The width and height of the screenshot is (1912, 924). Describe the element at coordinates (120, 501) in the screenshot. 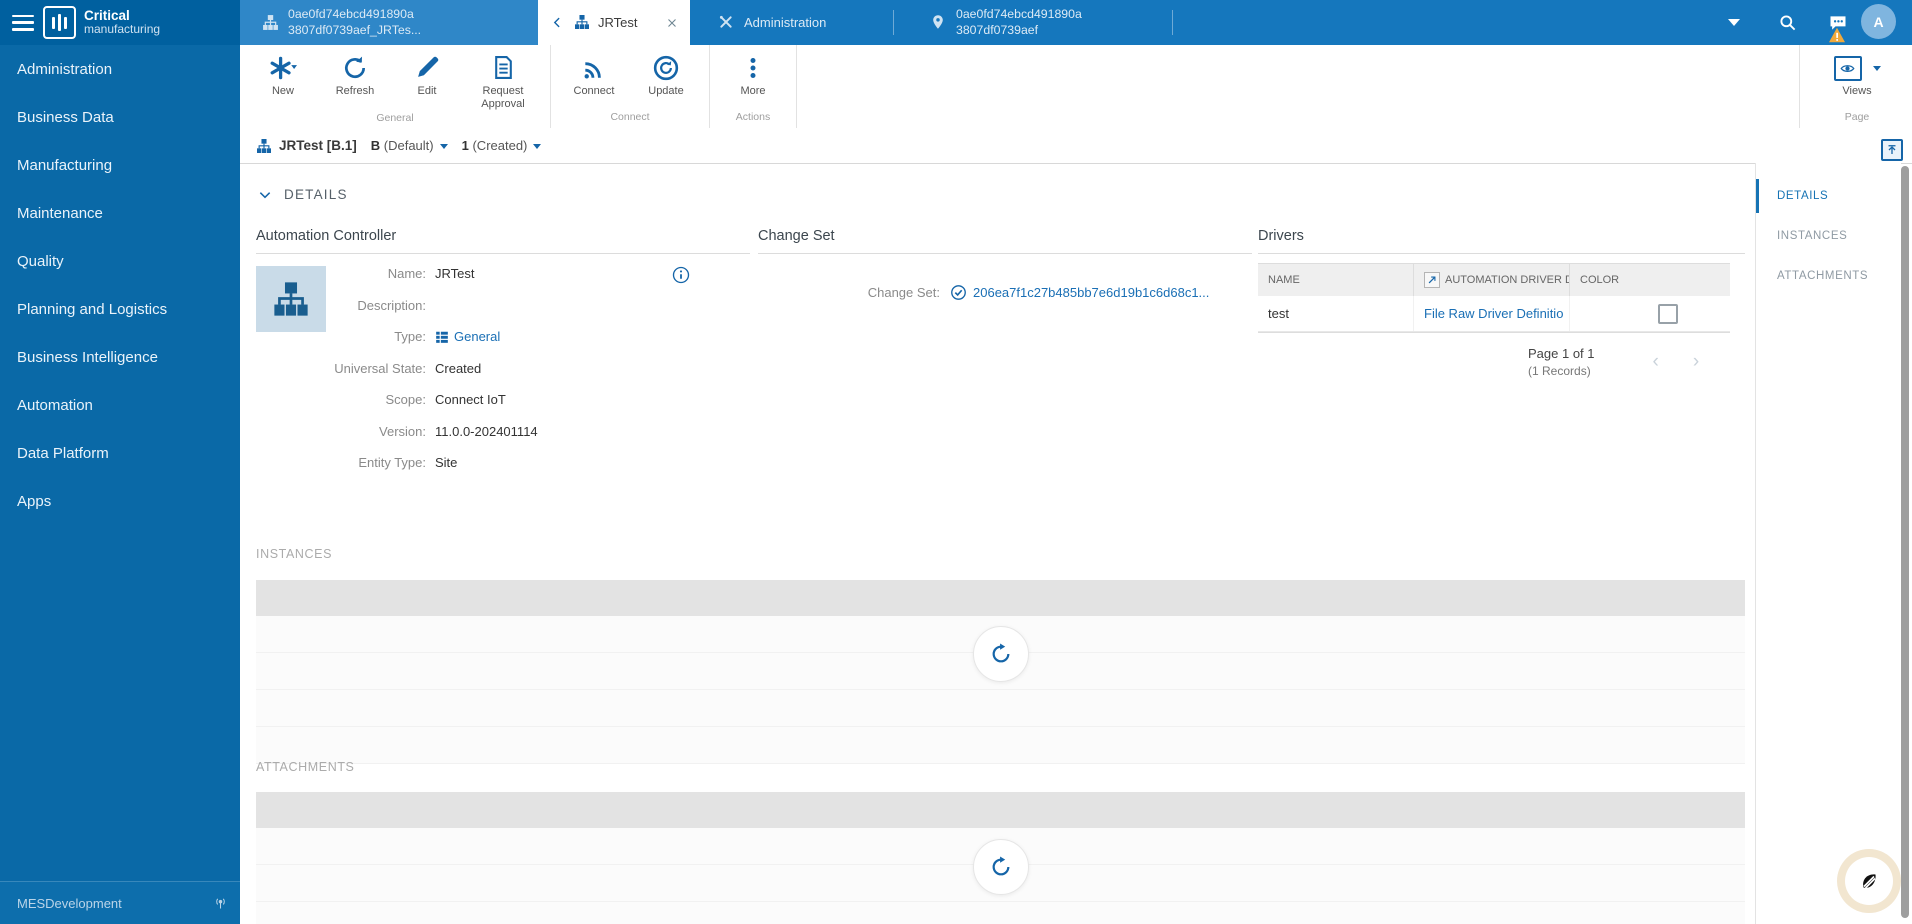

I see `sidebar-item-apps: Apps` at that location.